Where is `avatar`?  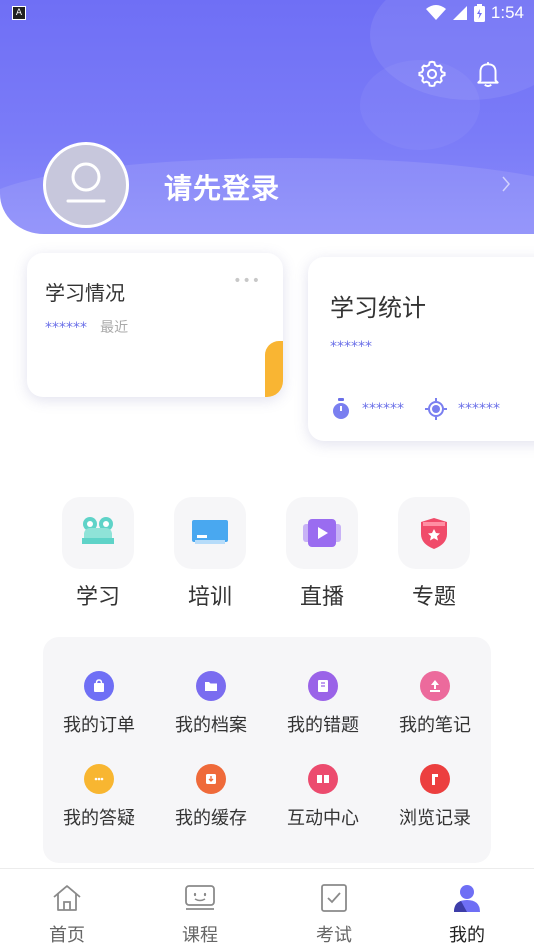
avatar is located at coordinates (86, 185).